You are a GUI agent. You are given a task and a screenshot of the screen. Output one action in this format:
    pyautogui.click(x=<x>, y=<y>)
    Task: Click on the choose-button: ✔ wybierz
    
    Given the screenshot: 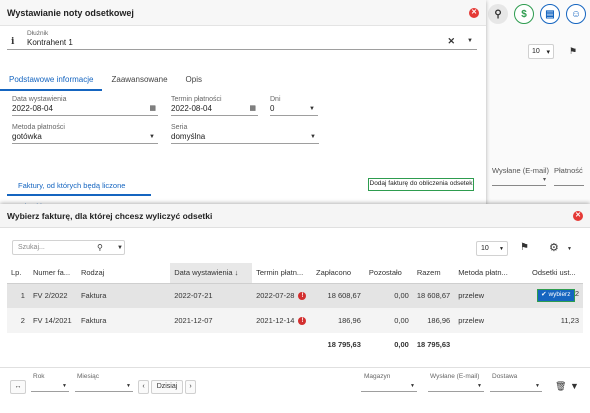 What is the action you would take?
    pyautogui.click(x=555, y=296)
    